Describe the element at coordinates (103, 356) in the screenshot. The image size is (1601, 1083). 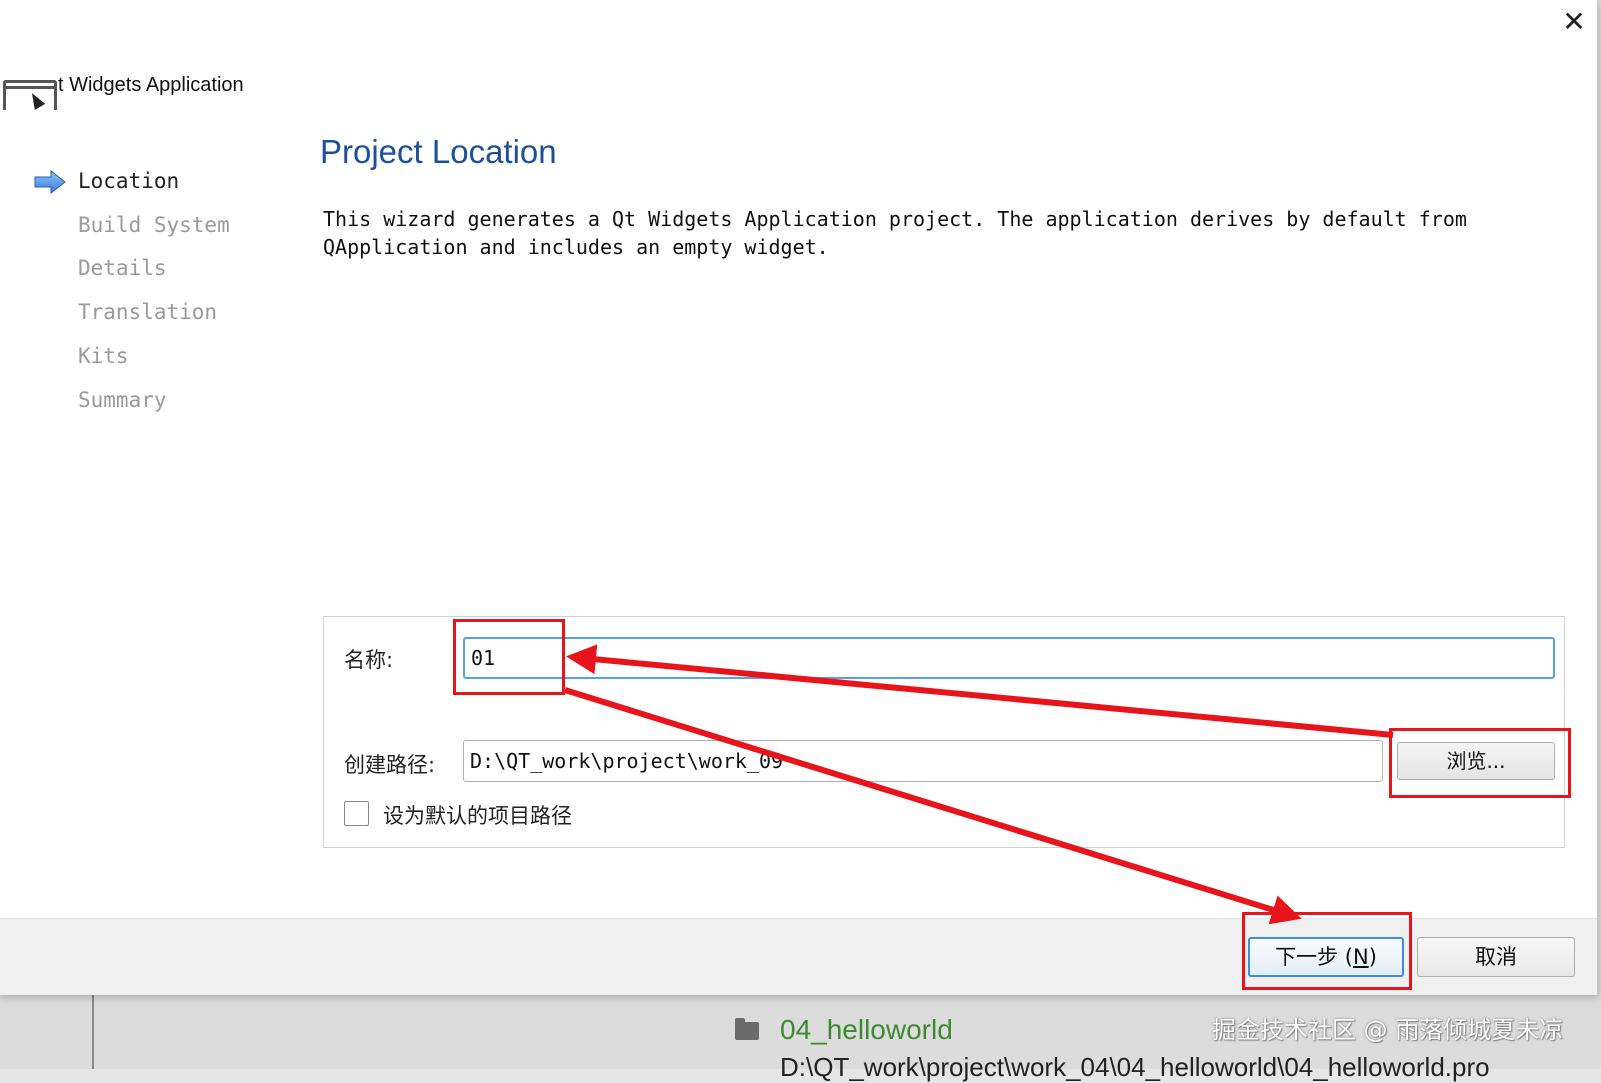
I see `sidebar-step-kits: Kits` at that location.